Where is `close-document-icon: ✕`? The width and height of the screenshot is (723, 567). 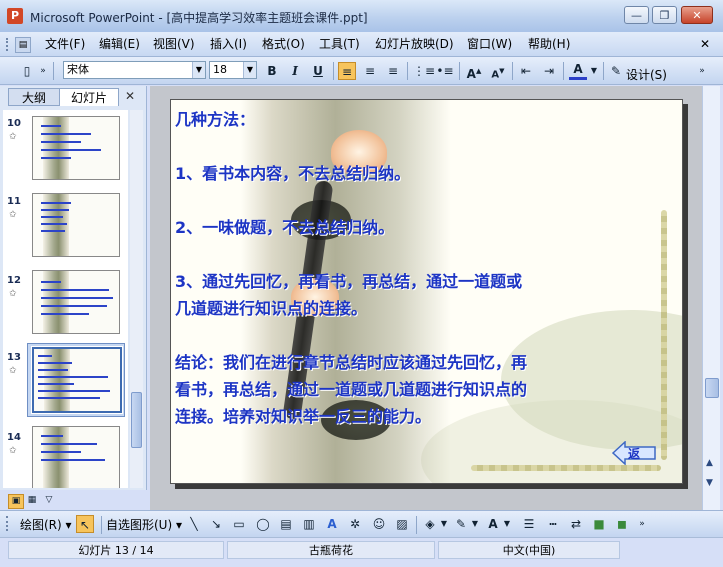
close-document-icon: ✕ is located at coordinates (705, 44).